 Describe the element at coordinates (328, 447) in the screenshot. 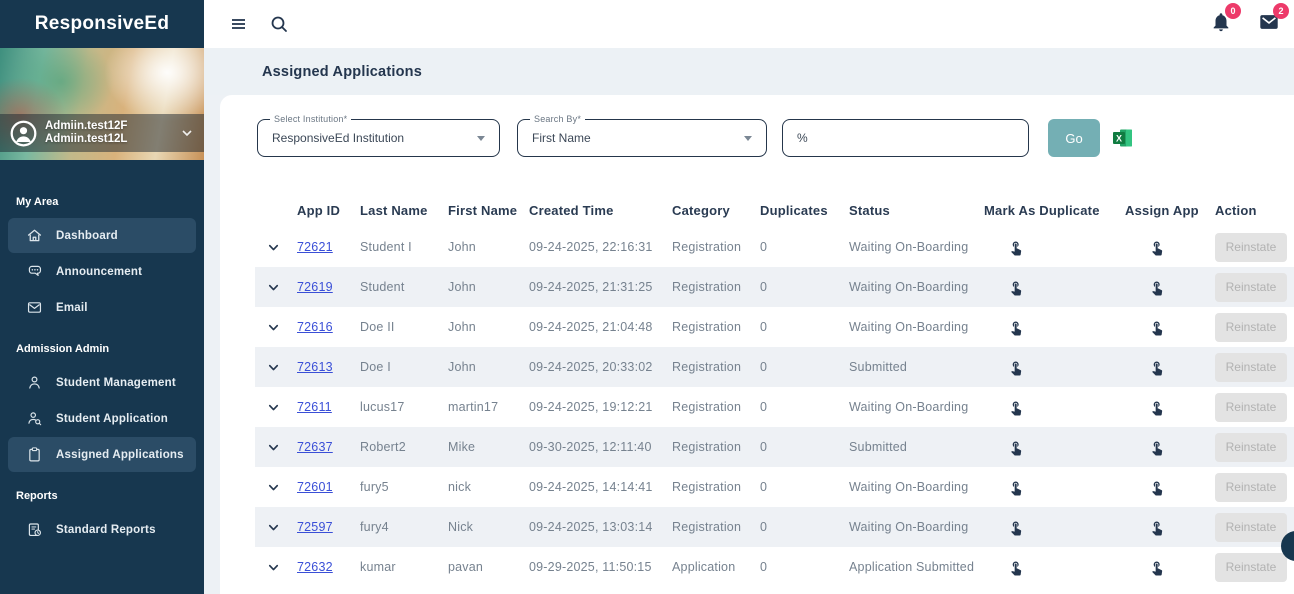

I see `app-id-link: 72637` at that location.